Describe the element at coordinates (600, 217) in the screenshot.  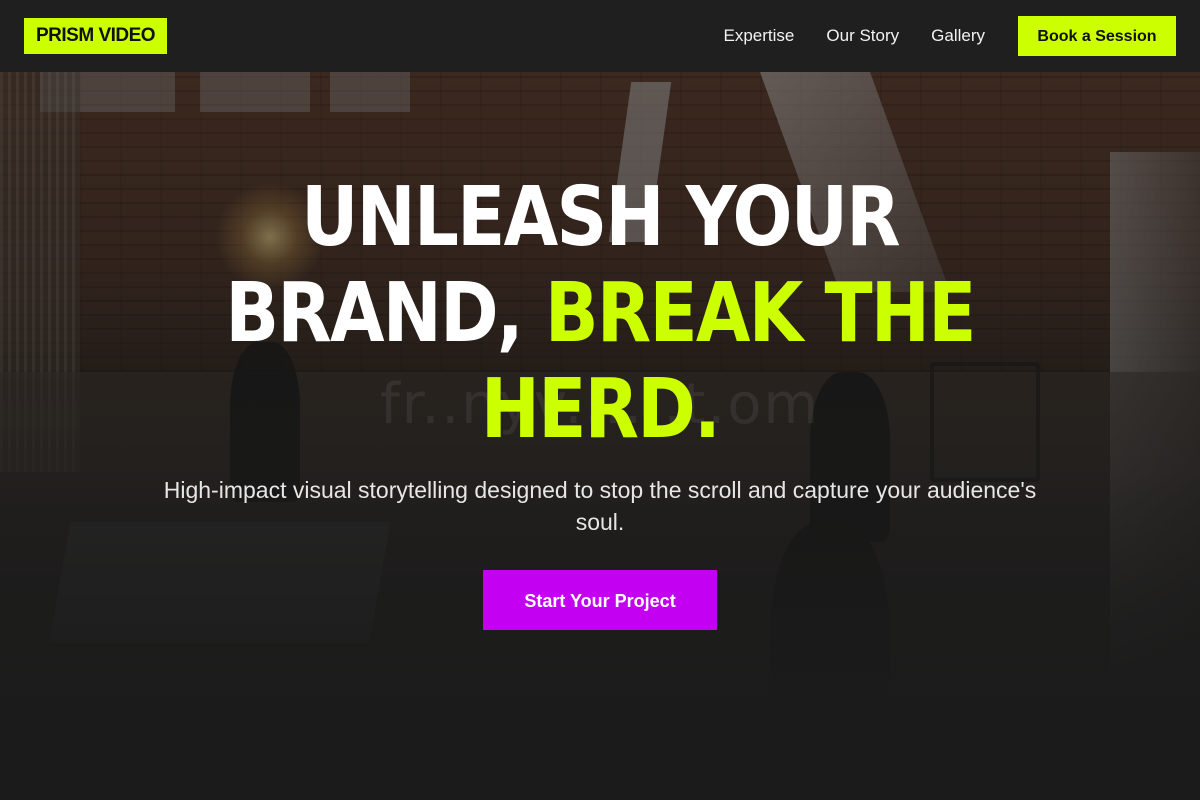
I see `headline-line-1: UNLEASH YOUR` at that location.